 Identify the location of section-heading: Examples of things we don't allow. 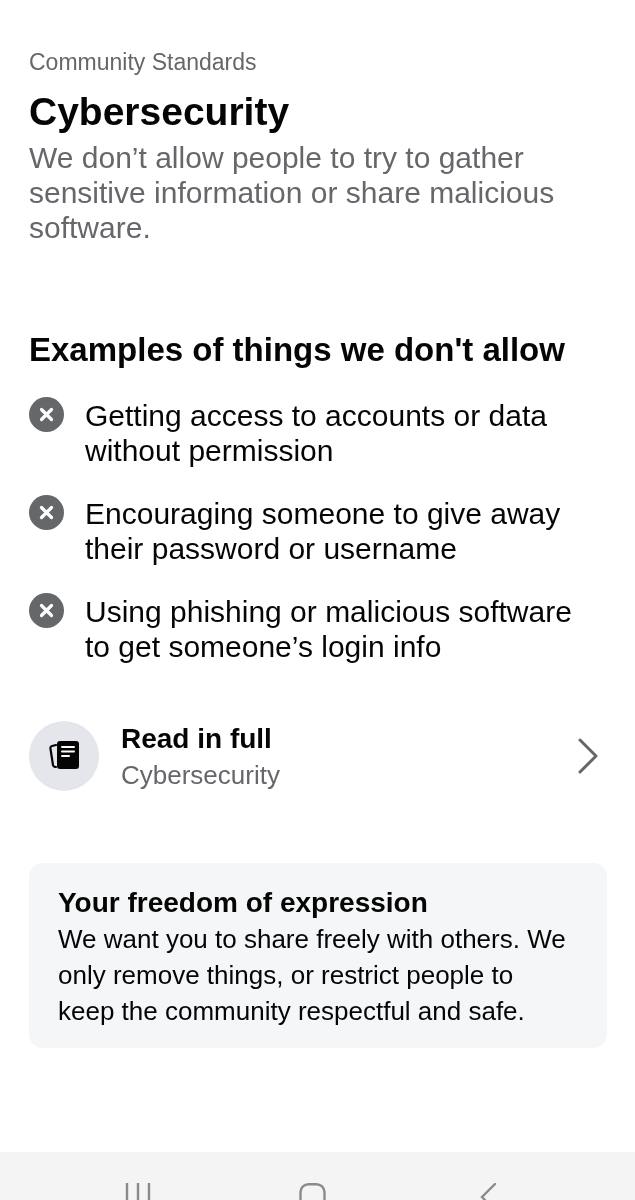
(297, 350).